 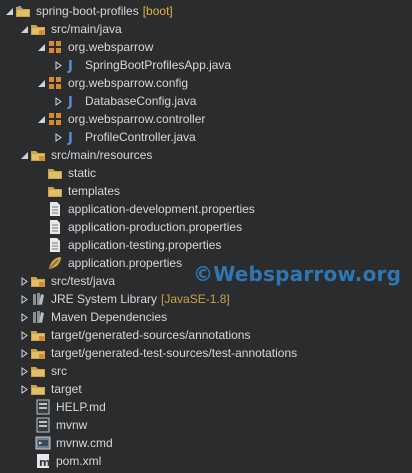 I want to click on tree-item-properties-file: application-production.properties, so click(x=206, y=227).